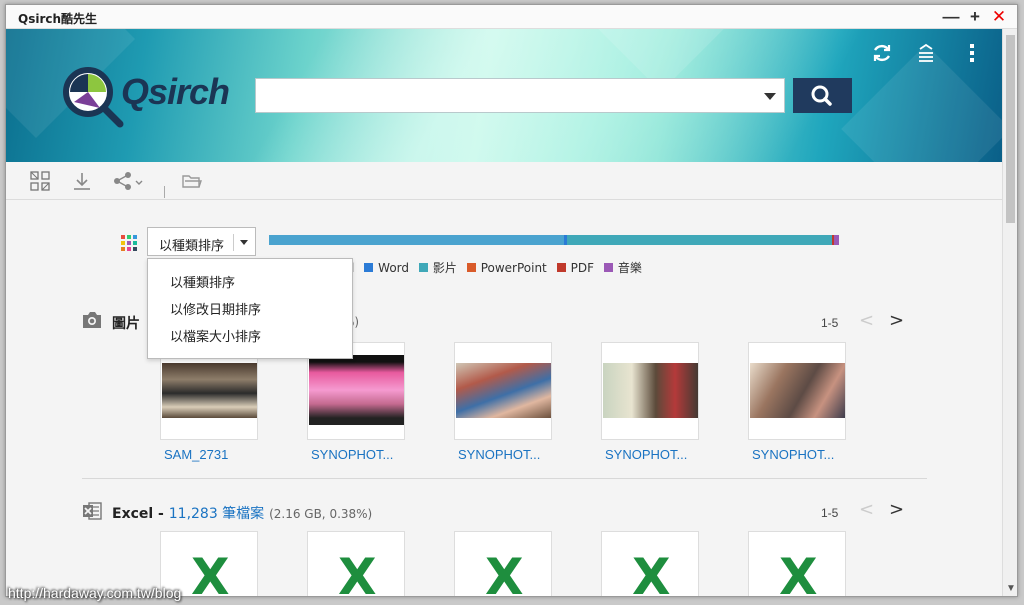 The image size is (1024, 605). What do you see at coordinates (975, 17) in the screenshot?
I see `maximize-button: +` at bounding box center [975, 17].